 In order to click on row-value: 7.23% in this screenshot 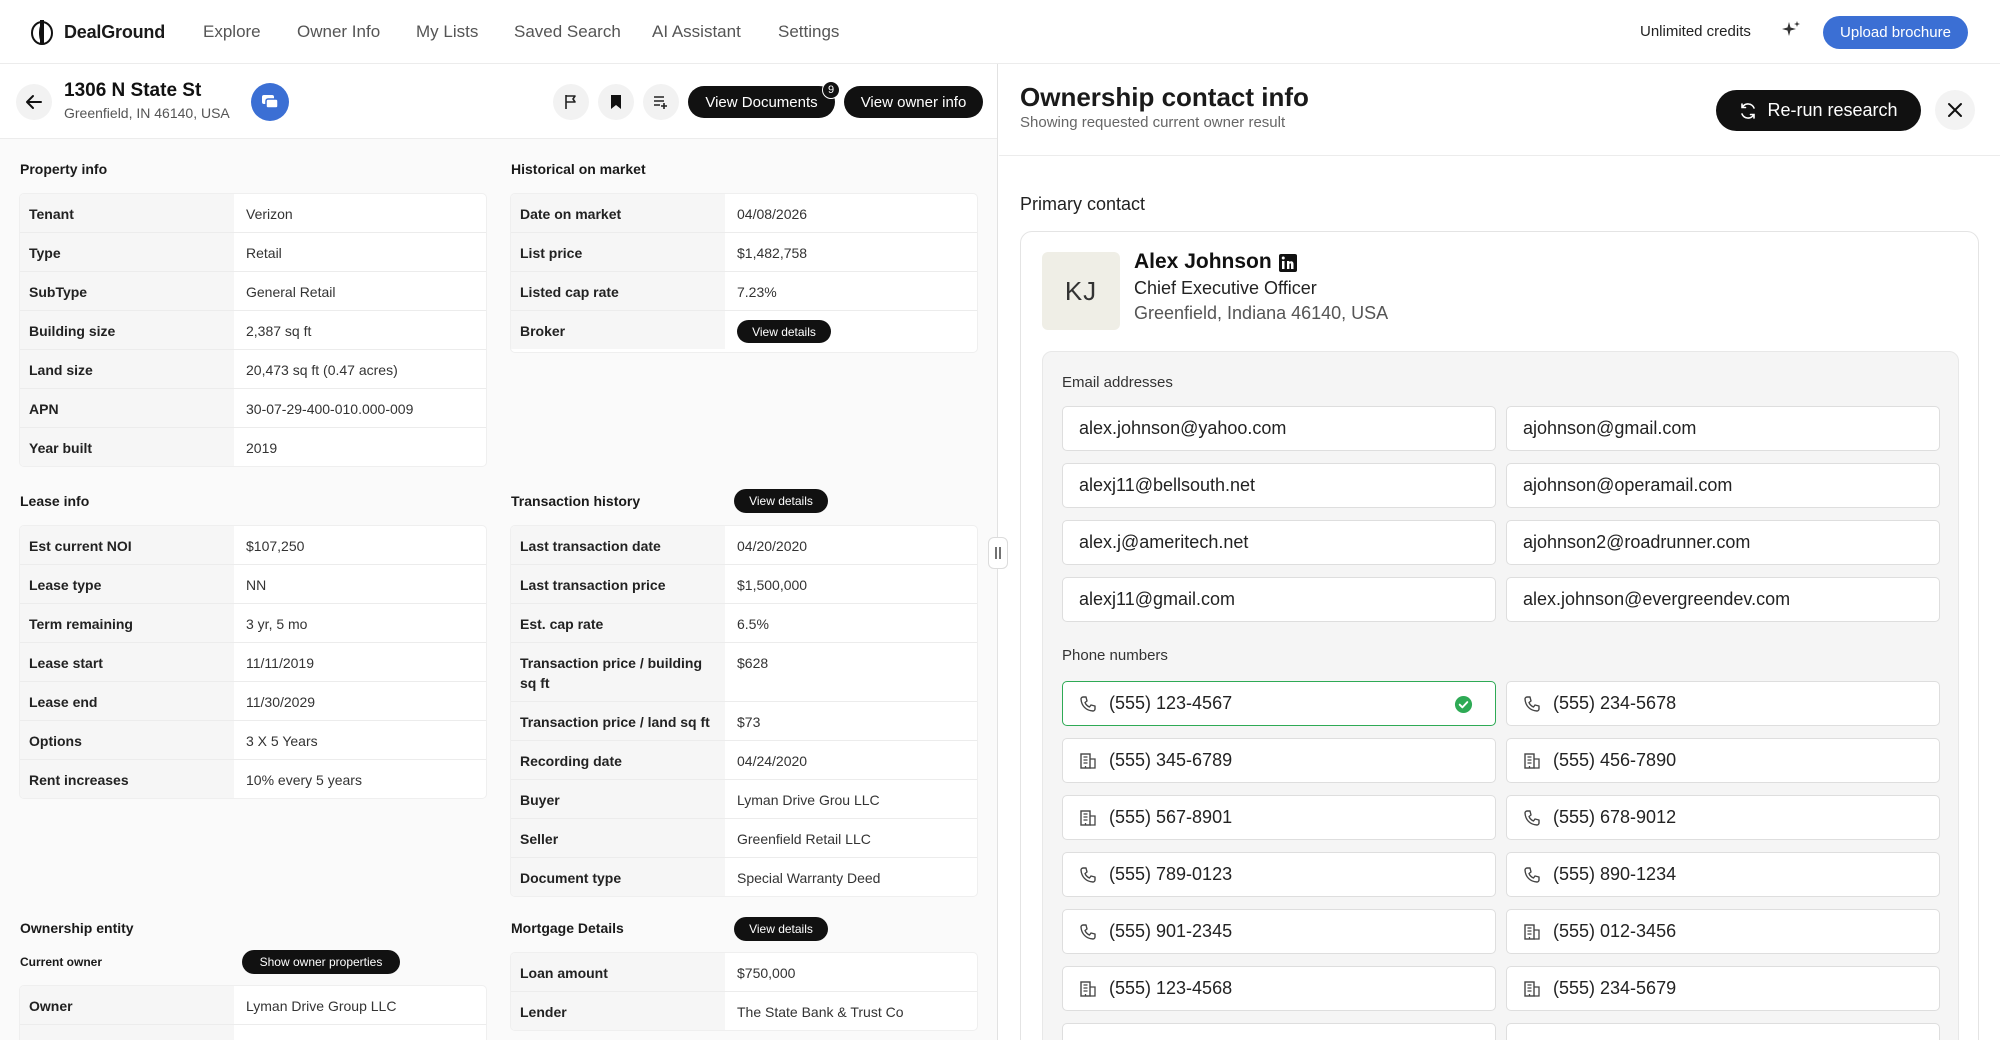, I will do `click(757, 292)`.